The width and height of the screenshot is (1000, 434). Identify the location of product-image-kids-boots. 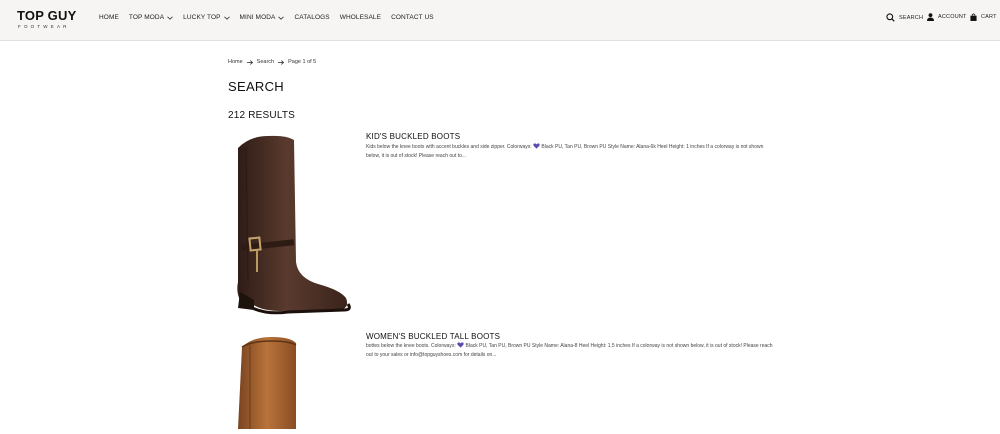
(292, 224).